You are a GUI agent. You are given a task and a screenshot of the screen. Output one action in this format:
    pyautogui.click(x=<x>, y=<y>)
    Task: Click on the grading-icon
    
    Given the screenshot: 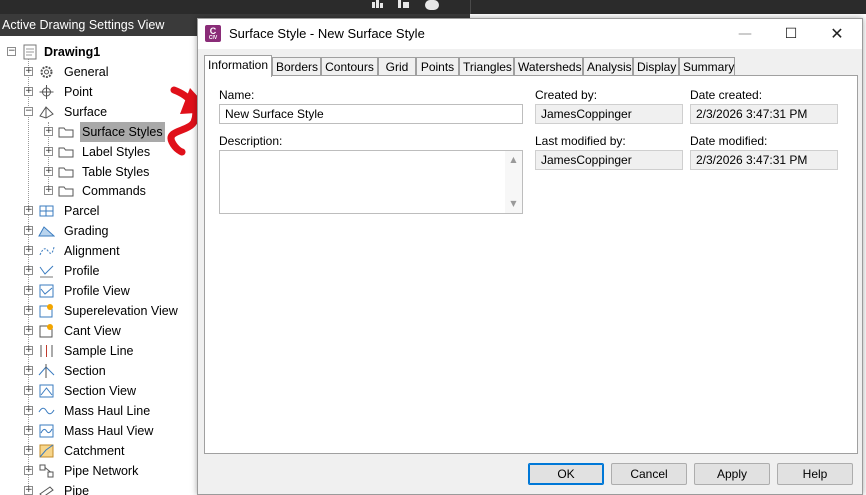 What is the action you would take?
    pyautogui.click(x=47, y=231)
    